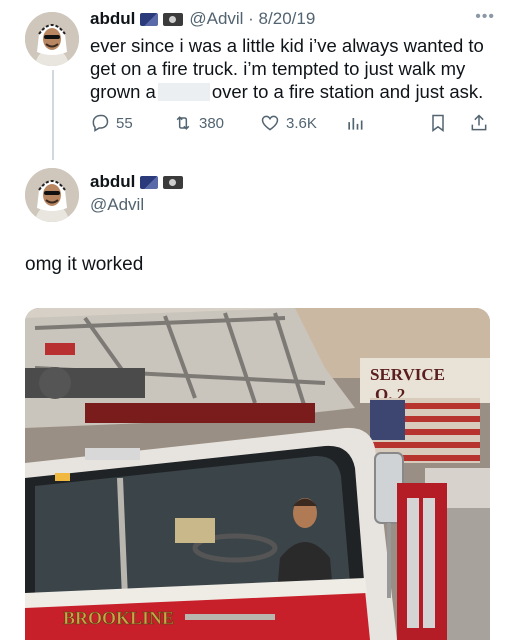  I want to click on reply-count: 55, so click(124, 123).